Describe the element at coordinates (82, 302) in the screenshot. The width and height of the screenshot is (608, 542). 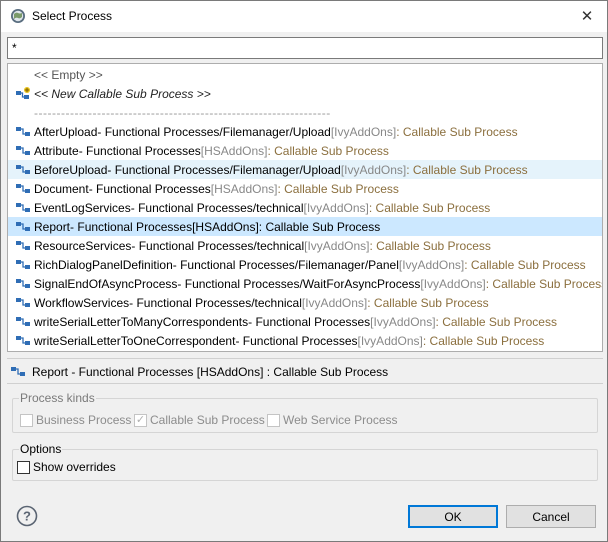
I see `process-name: WorkflowServices` at that location.